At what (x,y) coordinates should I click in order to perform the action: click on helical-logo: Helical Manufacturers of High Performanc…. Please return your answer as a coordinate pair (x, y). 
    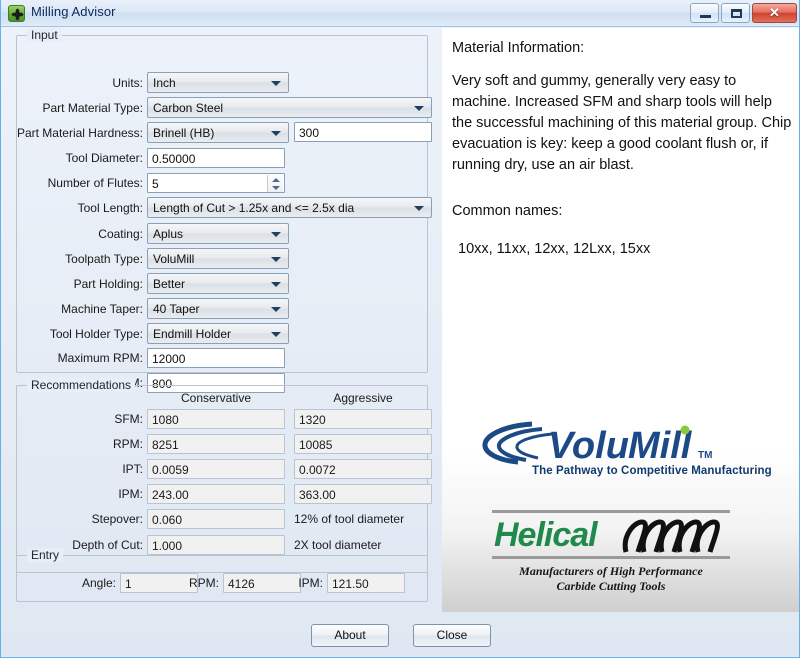
    Looking at the image, I should click on (612, 550).